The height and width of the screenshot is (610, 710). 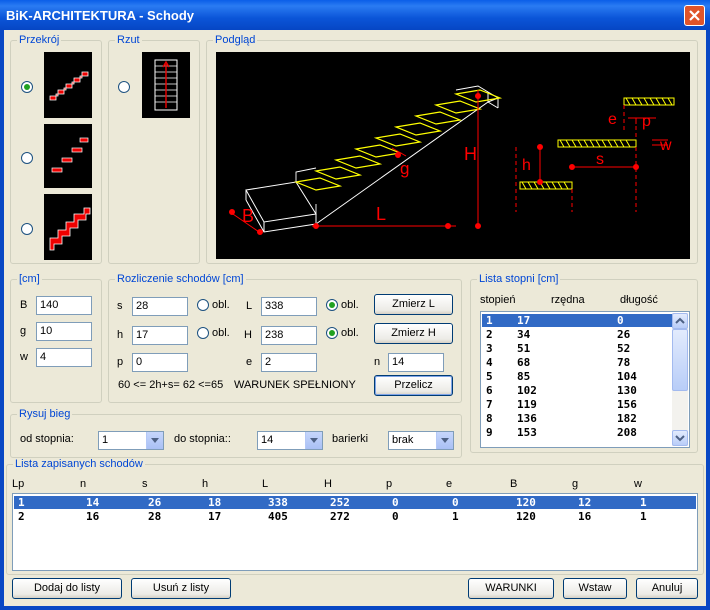 I want to click on preview-label-B: B, so click(x=248, y=216).